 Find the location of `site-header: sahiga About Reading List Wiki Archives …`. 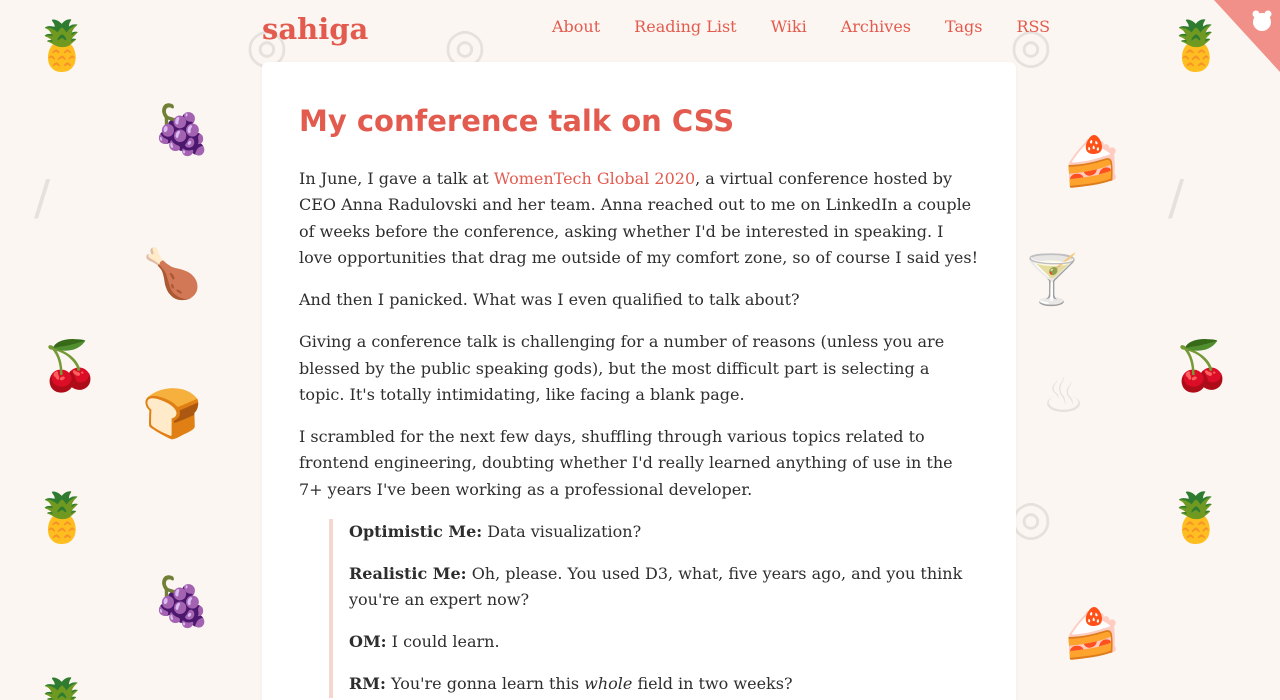

site-header: sahiga About Reading List Wiki Archives … is located at coordinates (640, 36).